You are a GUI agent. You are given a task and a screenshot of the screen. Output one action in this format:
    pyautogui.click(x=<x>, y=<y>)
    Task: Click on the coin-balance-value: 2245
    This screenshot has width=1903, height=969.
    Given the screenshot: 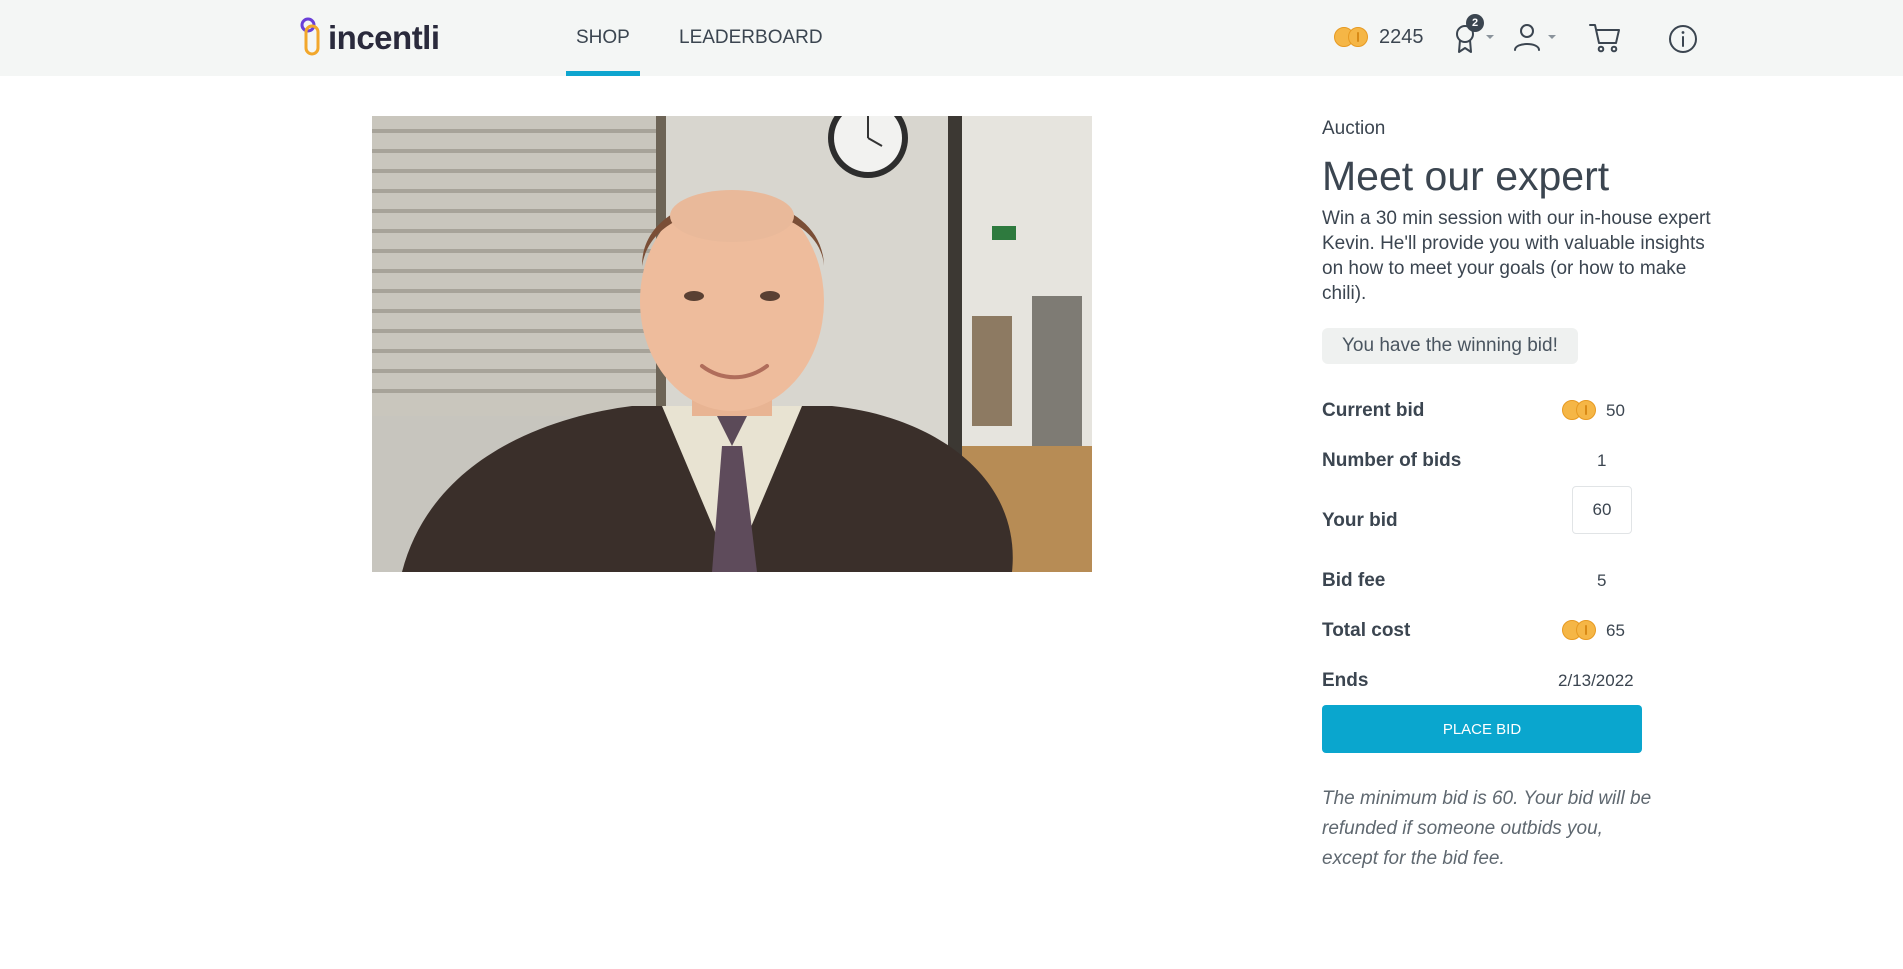 What is the action you would take?
    pyautogui.click(x=1401, y=37)
    